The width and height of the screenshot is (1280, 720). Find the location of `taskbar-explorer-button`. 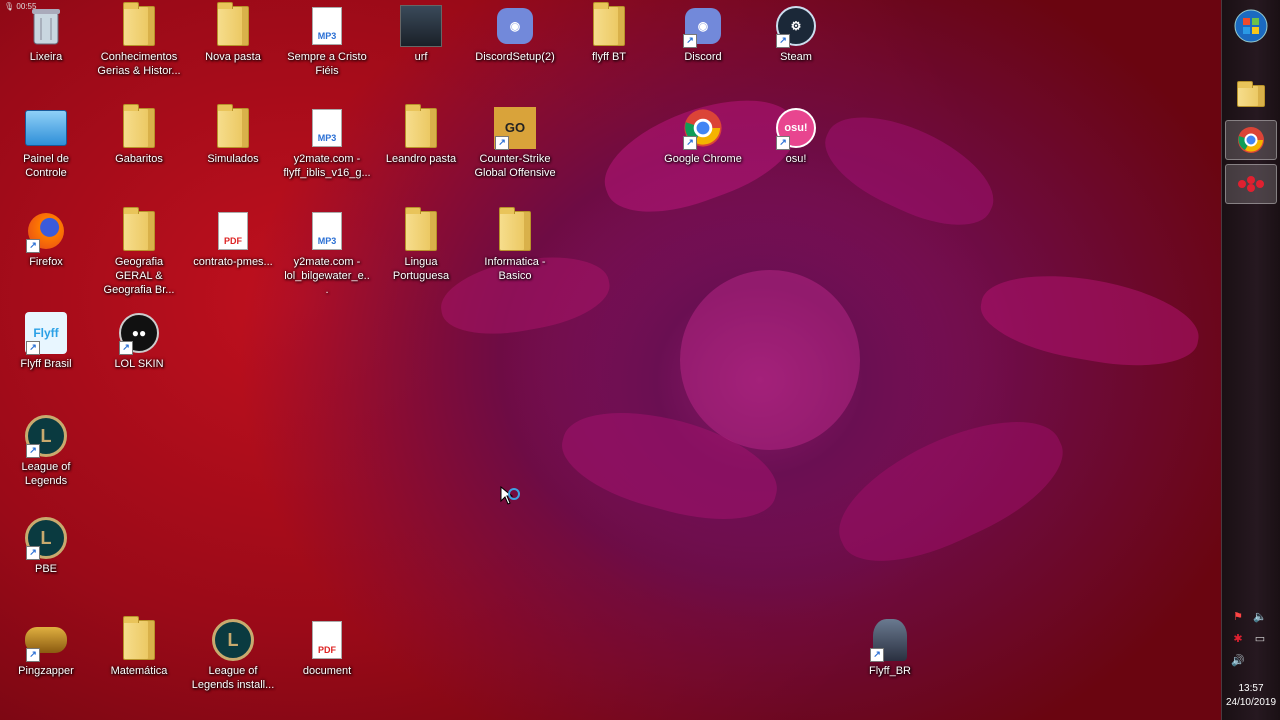

taskbar-explorer-button is located at coordinates (1251, 96).